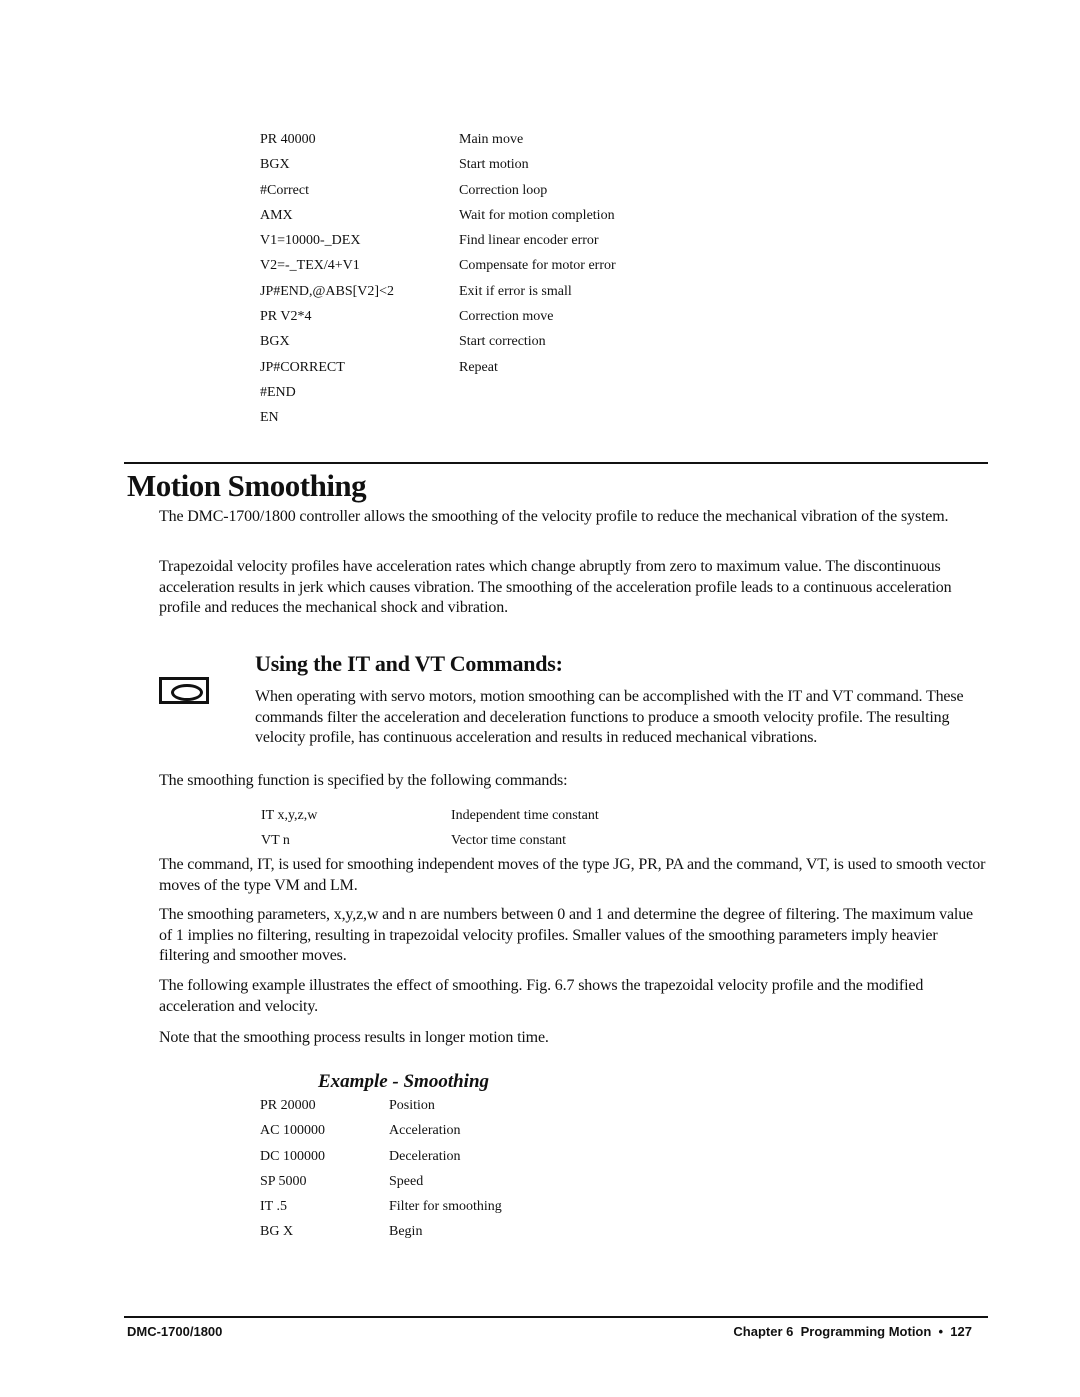 The width and height of the screenshot is (1080, 1397). Describe the element at coordinates (381, 1130) in the screenshot. I see `code-row: AC 100000 Acceleration` at that location.